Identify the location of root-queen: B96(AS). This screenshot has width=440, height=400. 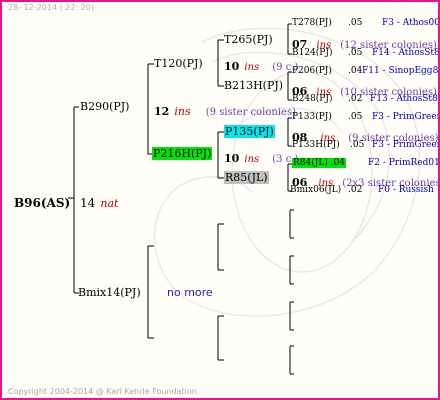
(42, 201).